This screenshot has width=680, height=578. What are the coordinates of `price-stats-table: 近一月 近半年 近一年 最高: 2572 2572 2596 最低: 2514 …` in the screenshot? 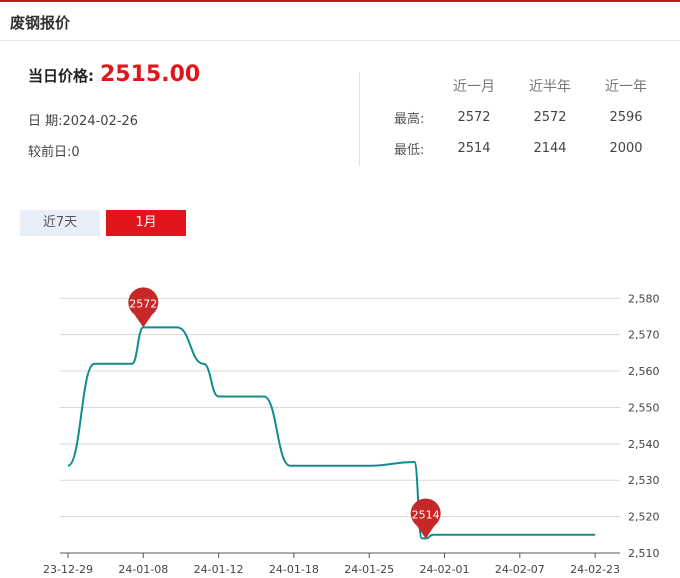 It's located at (529, 117).